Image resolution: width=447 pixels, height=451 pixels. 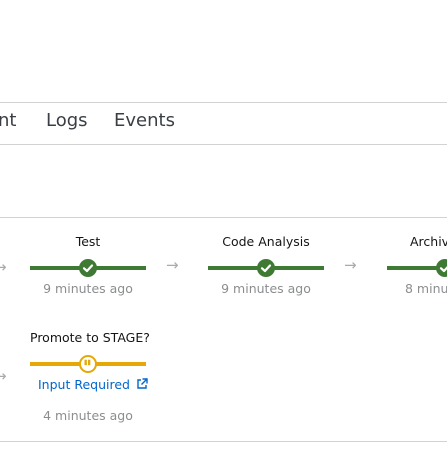 What do you see at coordinates (428, 241) in the screenshot?
I see `stage-name: Archiv` at bounding box center [428, 241].